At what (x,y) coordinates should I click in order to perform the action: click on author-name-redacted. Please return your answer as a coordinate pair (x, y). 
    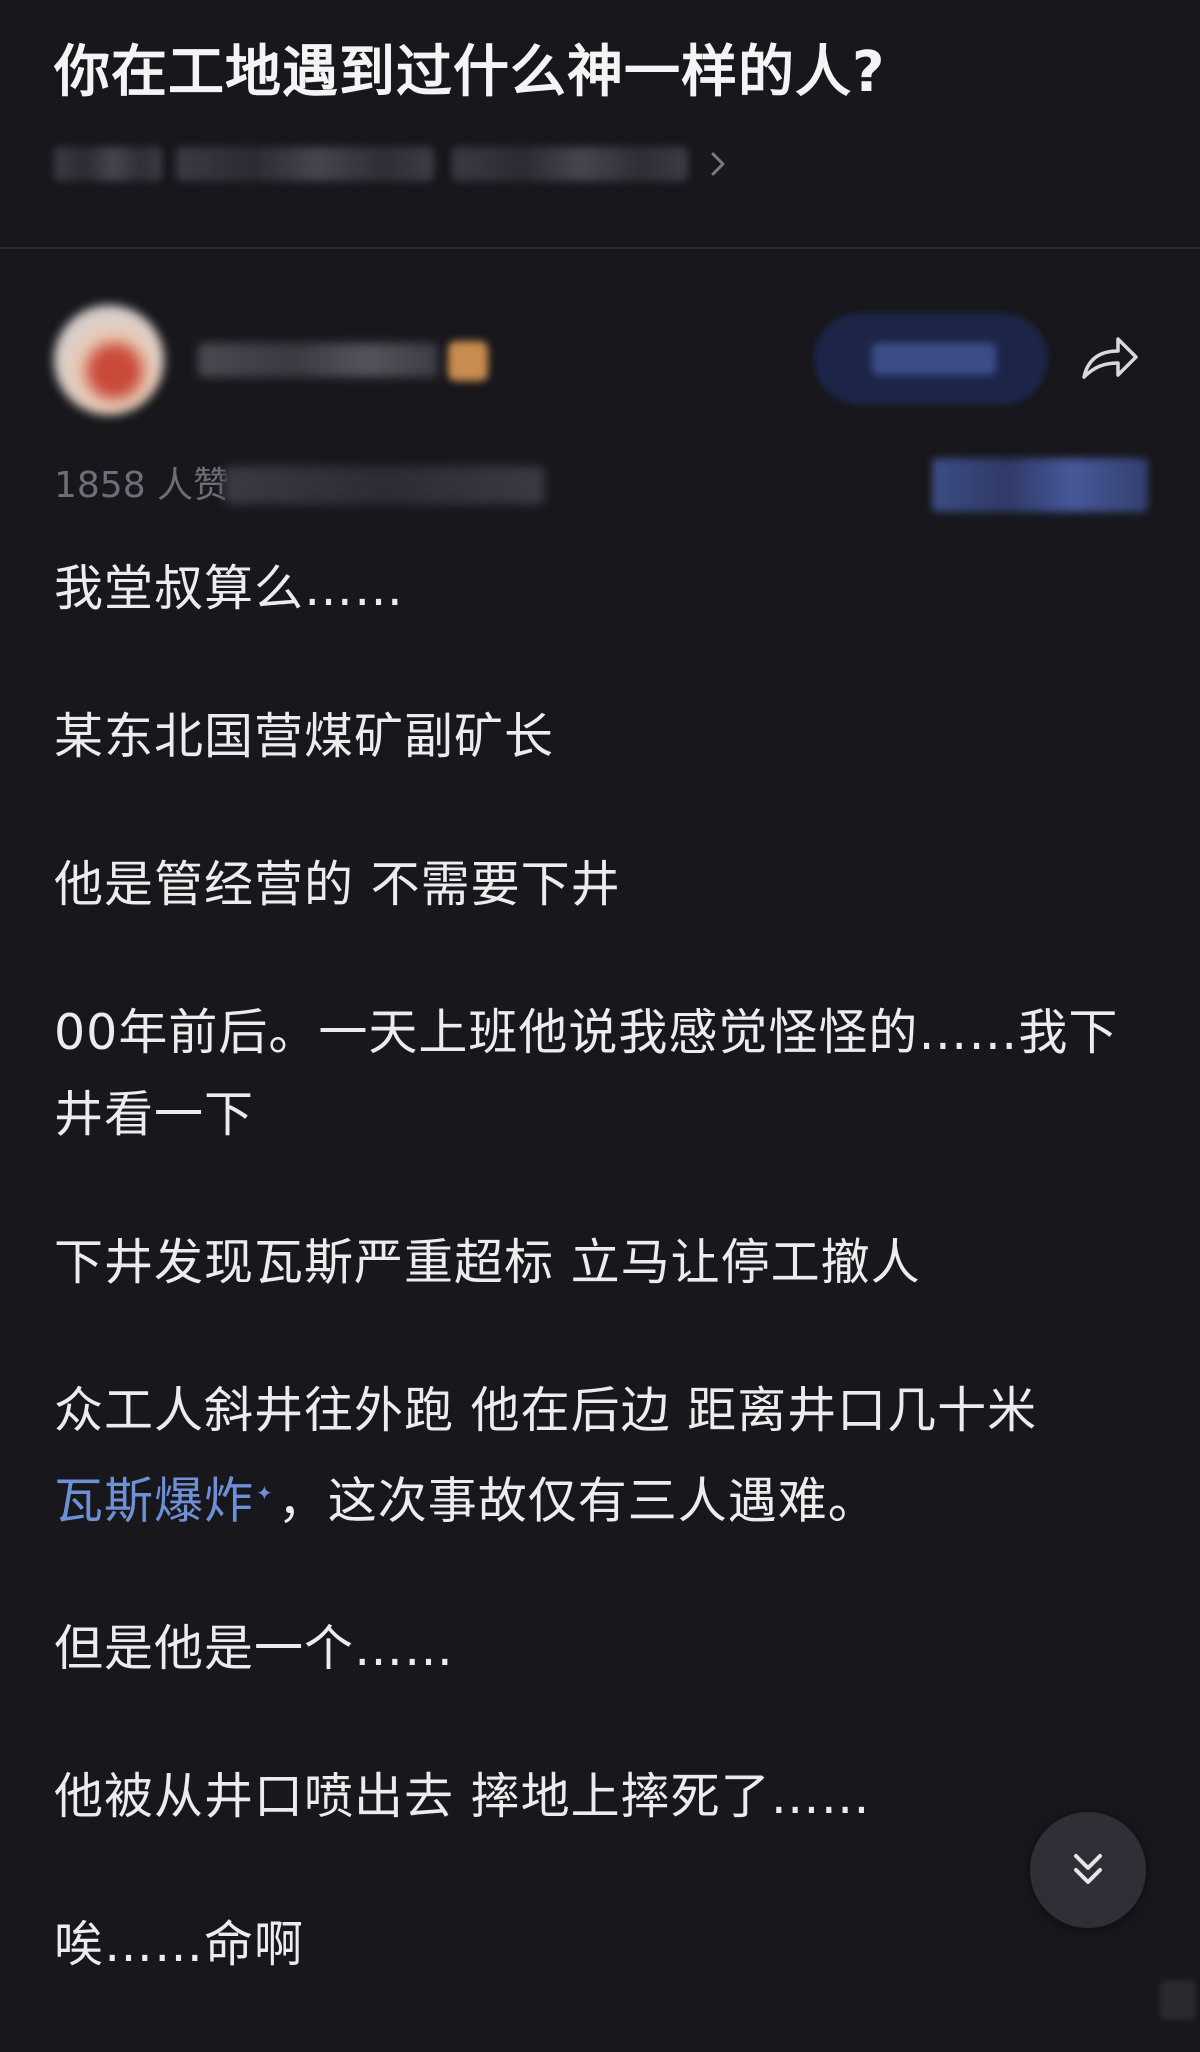
    Looking at the image, I should click on (318, 360).